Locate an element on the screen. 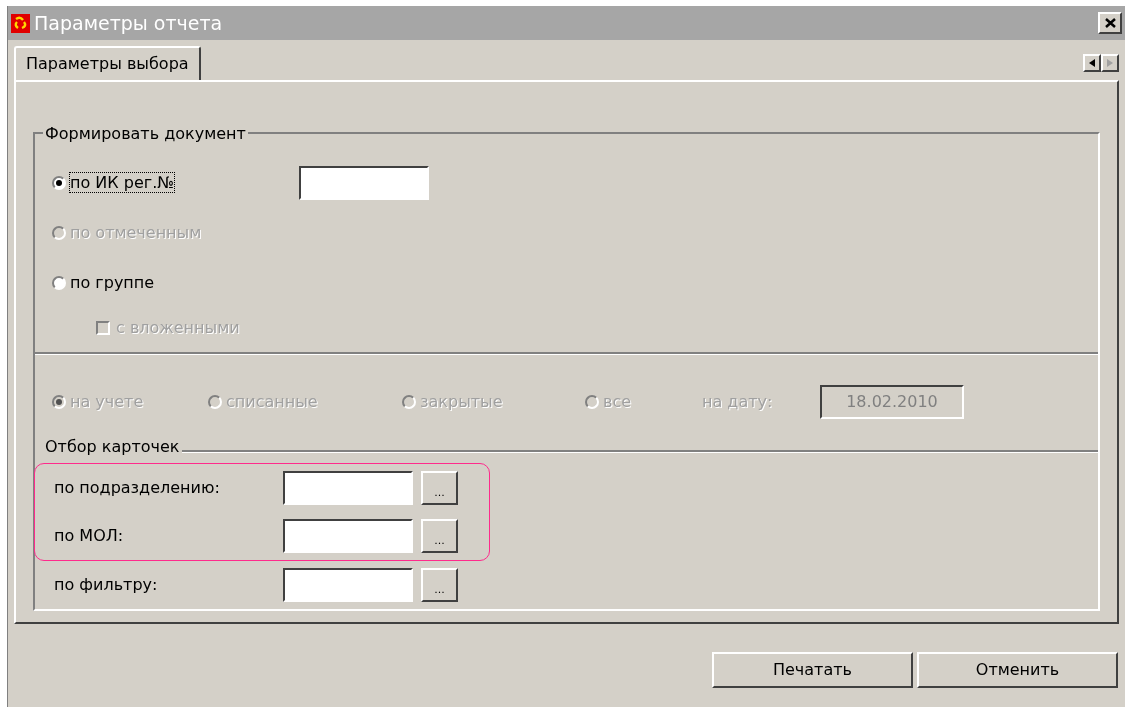 The height and width of the screenshot is (707, 1129). field-label: по подразделению: is located at coordinates (137, 488).